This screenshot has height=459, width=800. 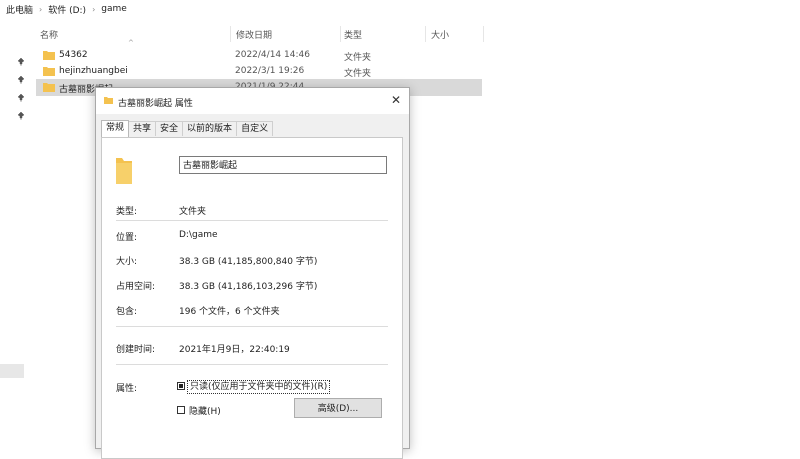 What do you see at coordinates (252, 101) in the screenshot?
I see `dialog-title-bar: 古墓丽影崛起 属性 ✕` at bounding box center [252, 101].